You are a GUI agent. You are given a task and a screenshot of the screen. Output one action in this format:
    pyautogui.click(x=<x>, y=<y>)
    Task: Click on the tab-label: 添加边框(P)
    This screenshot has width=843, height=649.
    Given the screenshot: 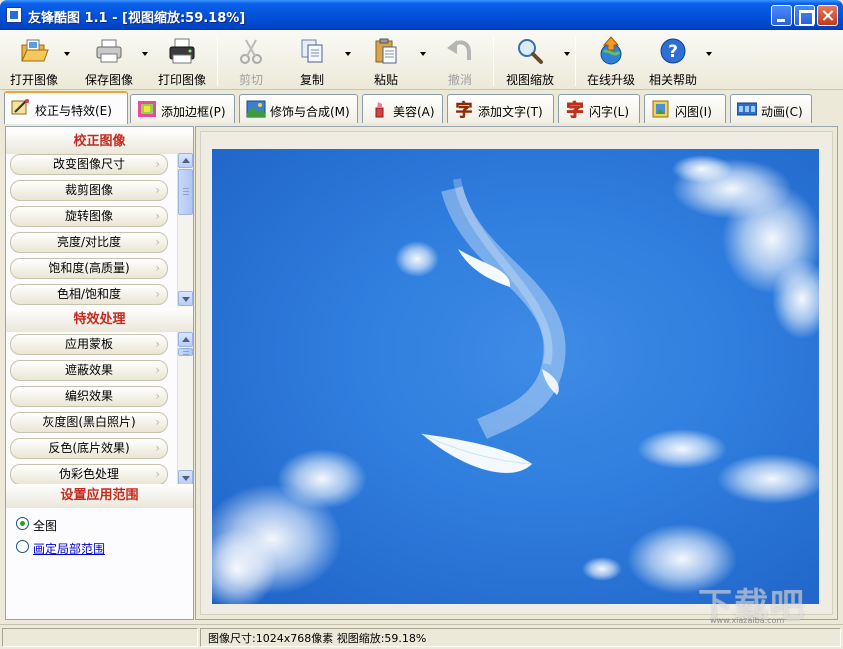 What is the action you would take?
    pyautogui.click(x=193, y=112)
    